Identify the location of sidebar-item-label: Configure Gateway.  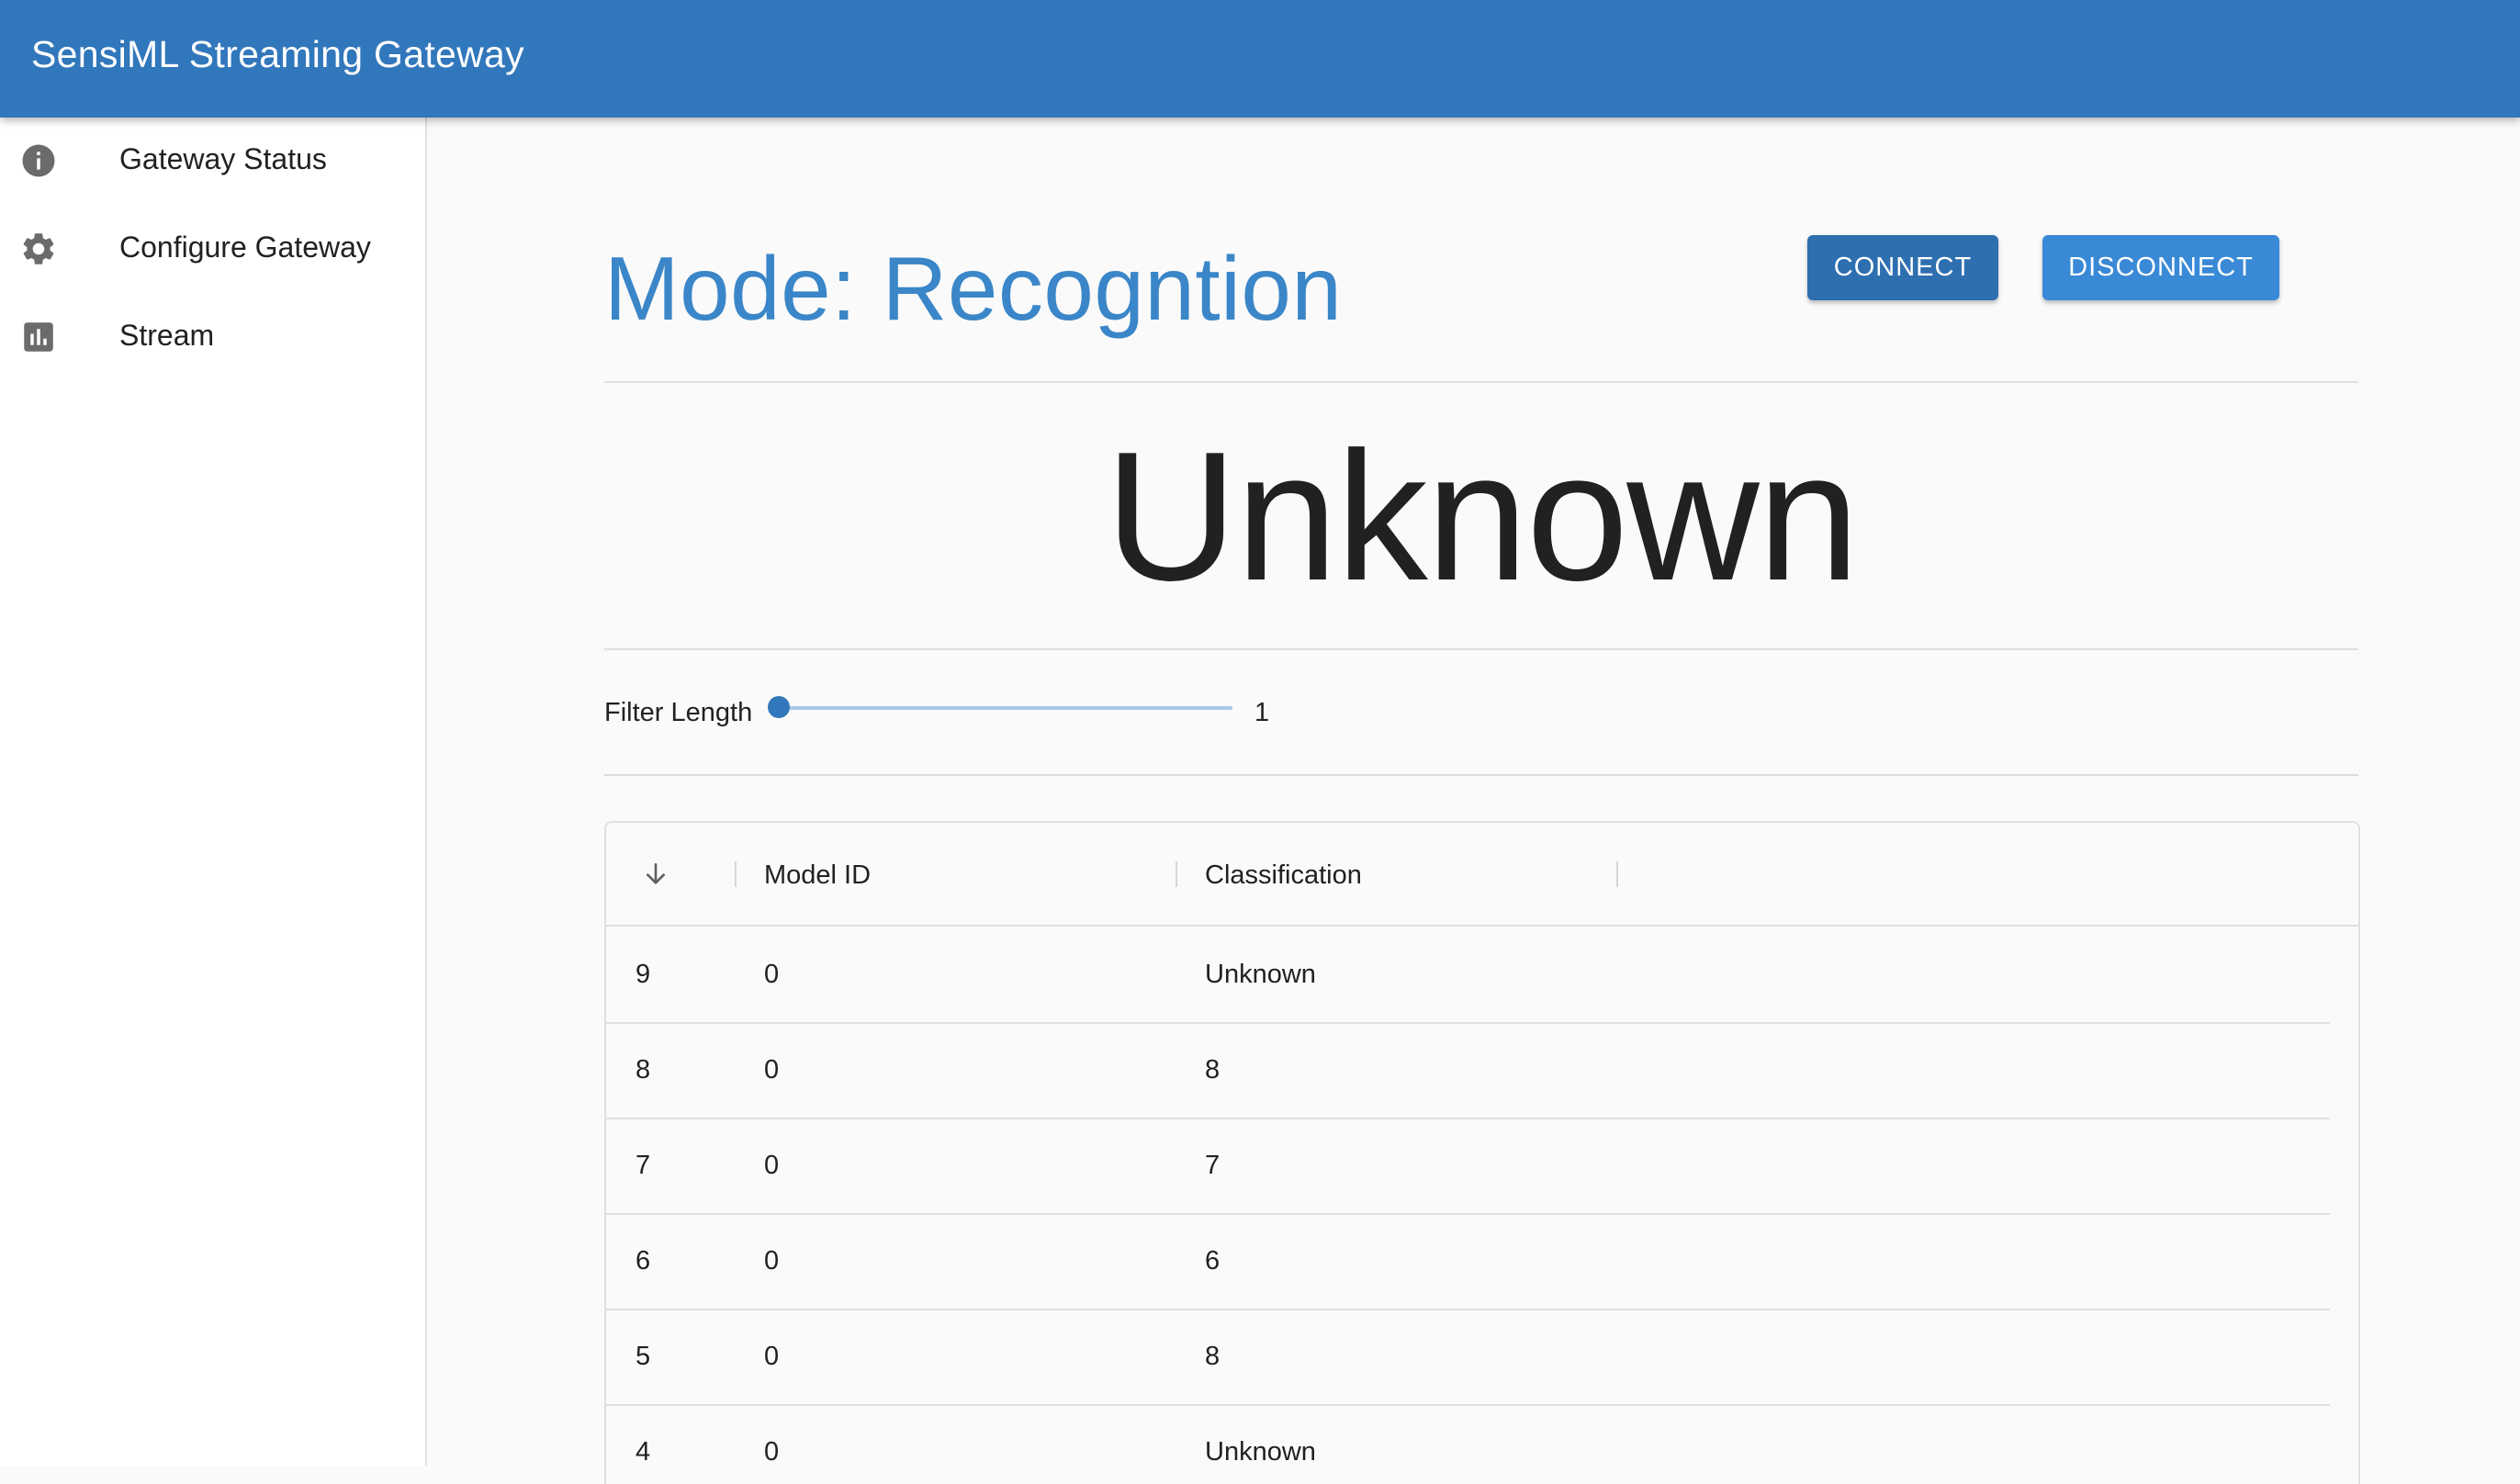
(245, 247).